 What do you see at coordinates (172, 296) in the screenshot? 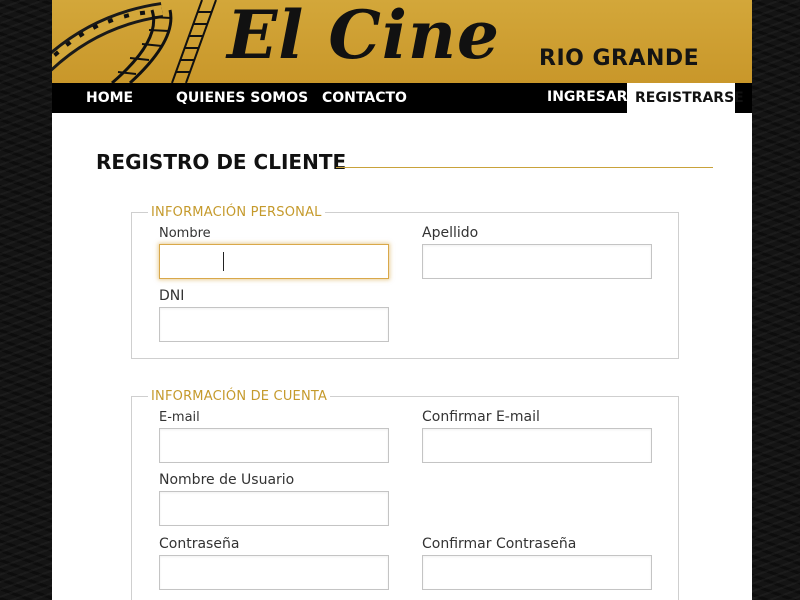
I see `dni-label: DNI` at bounding box center [172, 296].